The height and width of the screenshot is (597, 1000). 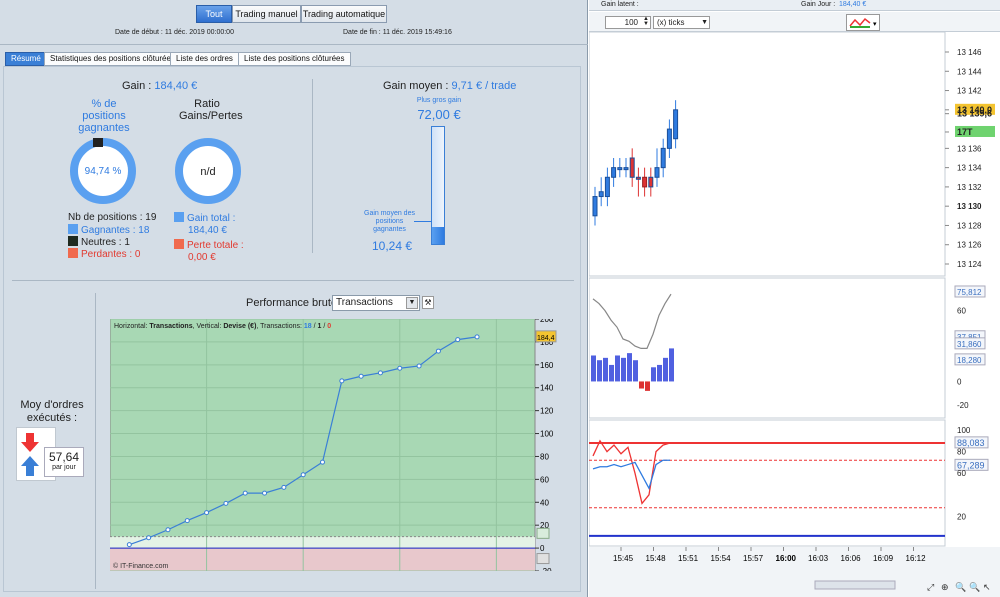 What do you see at coordinates (818, 4) in the screenshot?
I see `gain-jour-label: Gain Jour :` at bounding box center [818, 4].